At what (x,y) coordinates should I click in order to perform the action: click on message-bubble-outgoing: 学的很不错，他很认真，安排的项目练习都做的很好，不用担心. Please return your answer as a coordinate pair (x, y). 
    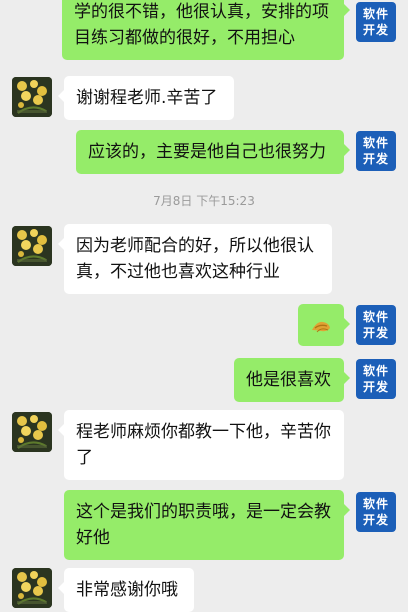
    Looking at the image, I should click on (206, 30).